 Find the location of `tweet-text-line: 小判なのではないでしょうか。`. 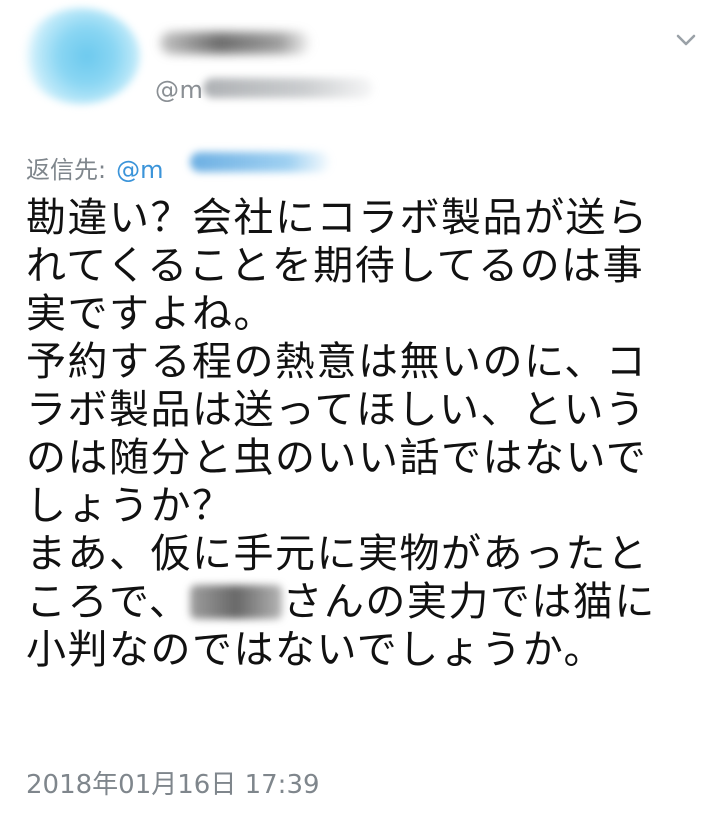

tweet-text-line: 小判なのではないでしょうか。 is located at coordinates (315, 650).